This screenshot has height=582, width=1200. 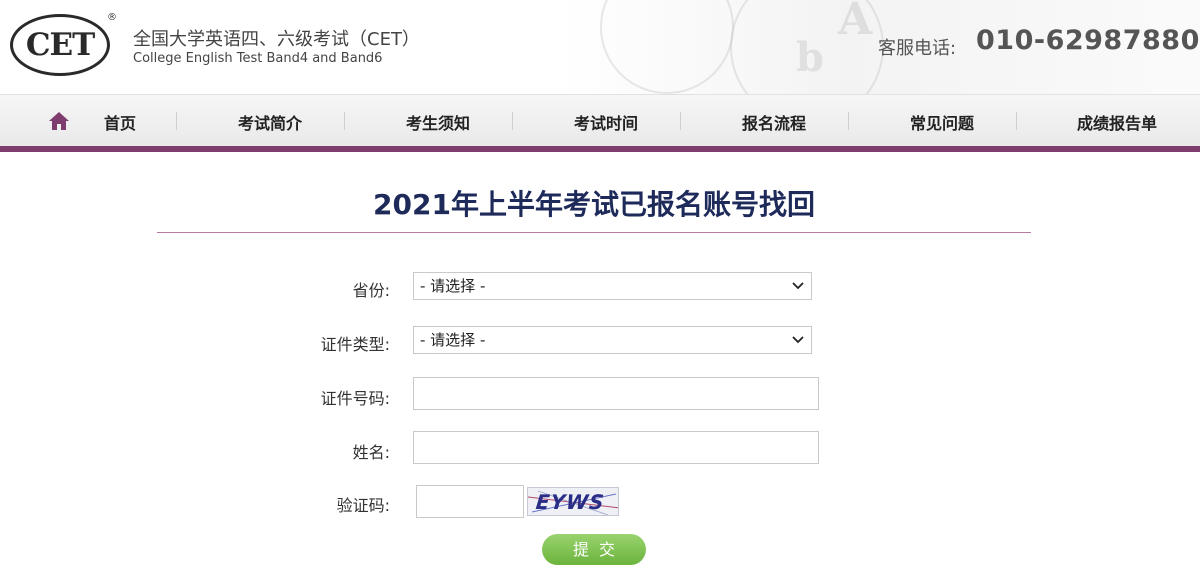 What do you see at coordinates (120, 122) in the screenshot?
I see `nav-item-home: 首页` at bounding box center [120, 122].